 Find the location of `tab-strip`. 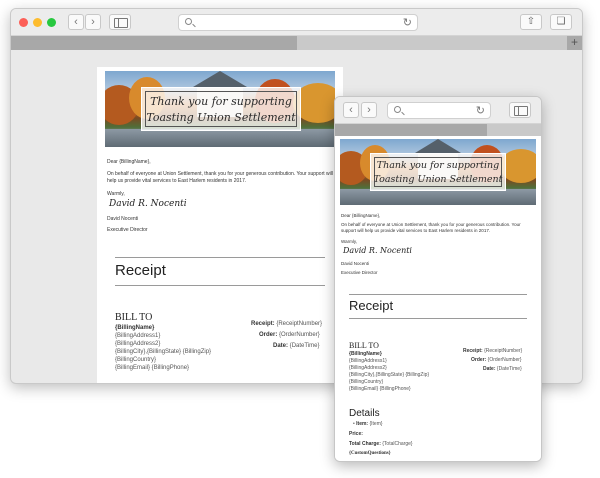

tab-strip is located at coordinates (438, 130).